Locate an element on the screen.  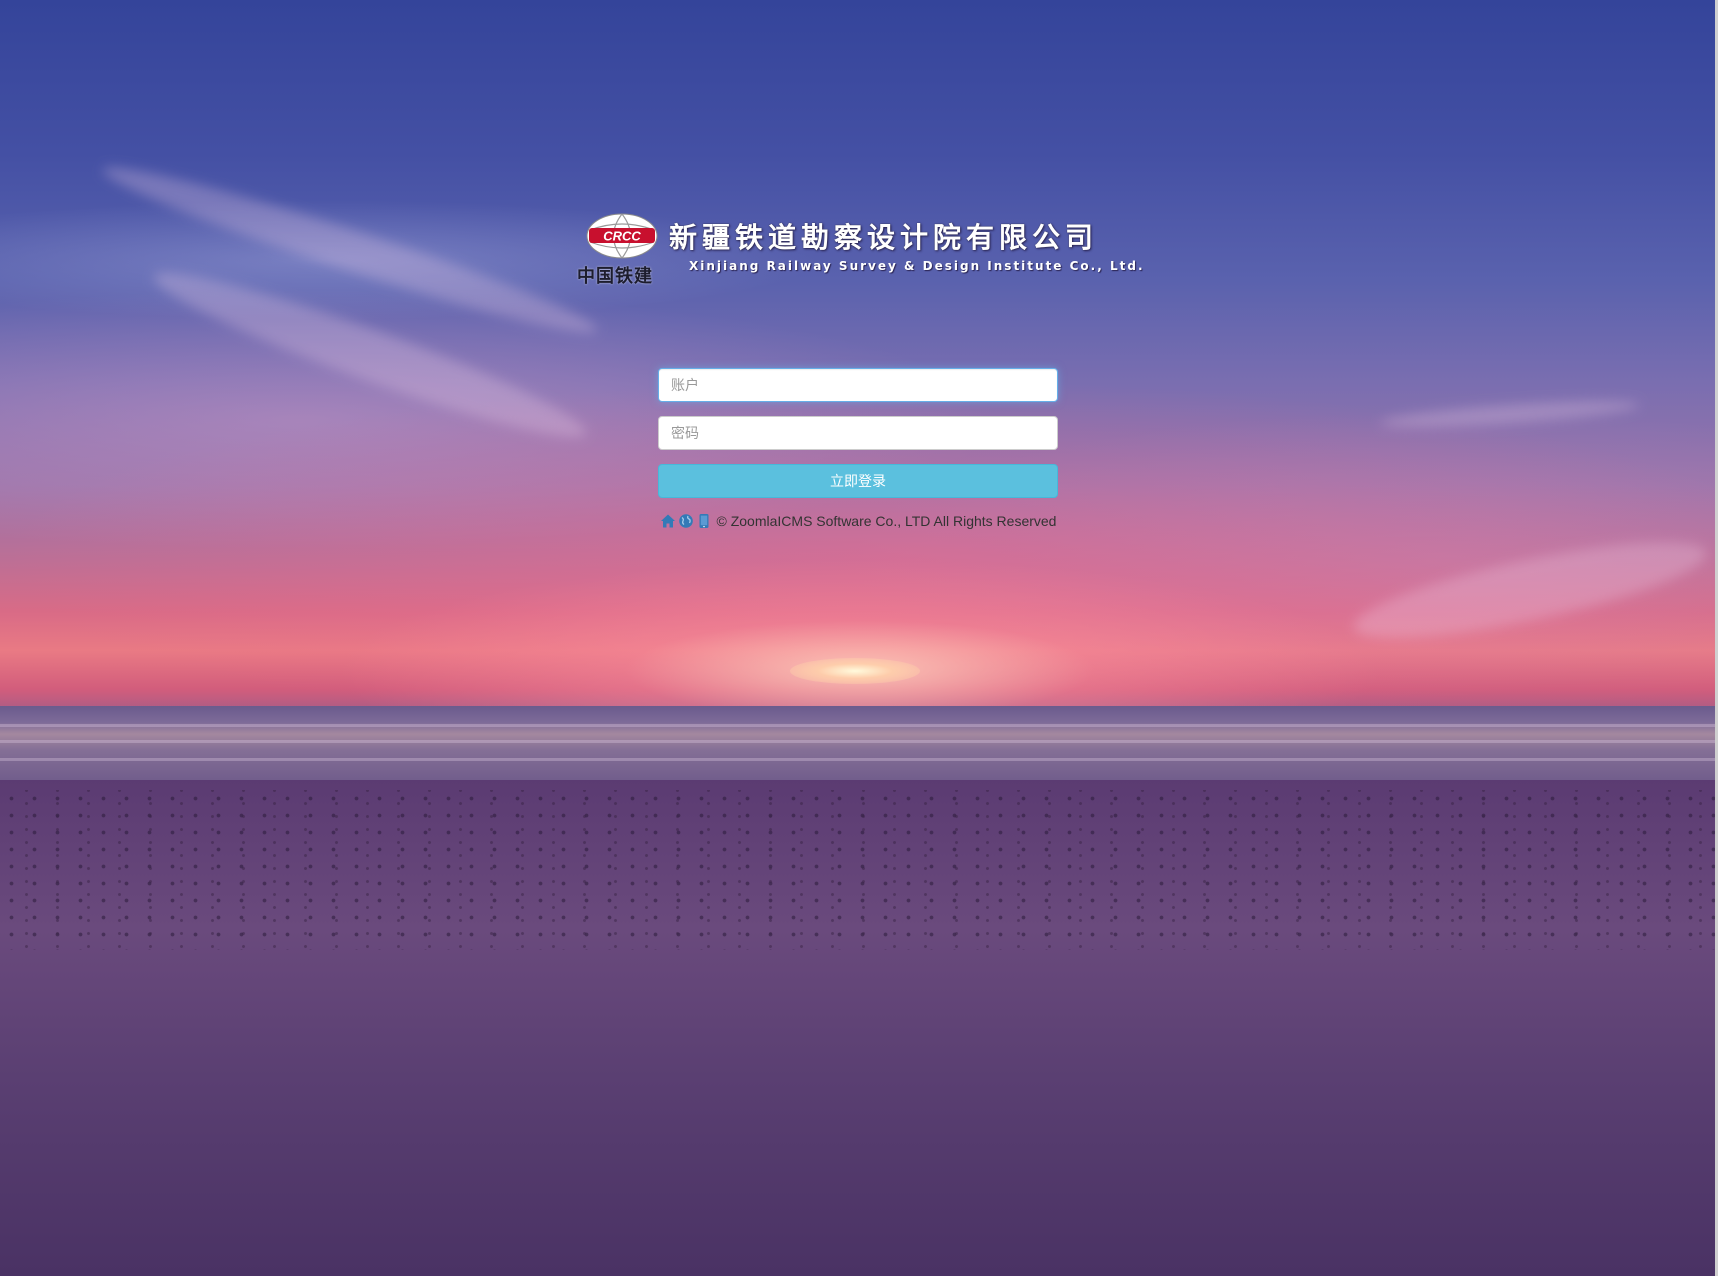
password-input is located at coordinates (858, 433).